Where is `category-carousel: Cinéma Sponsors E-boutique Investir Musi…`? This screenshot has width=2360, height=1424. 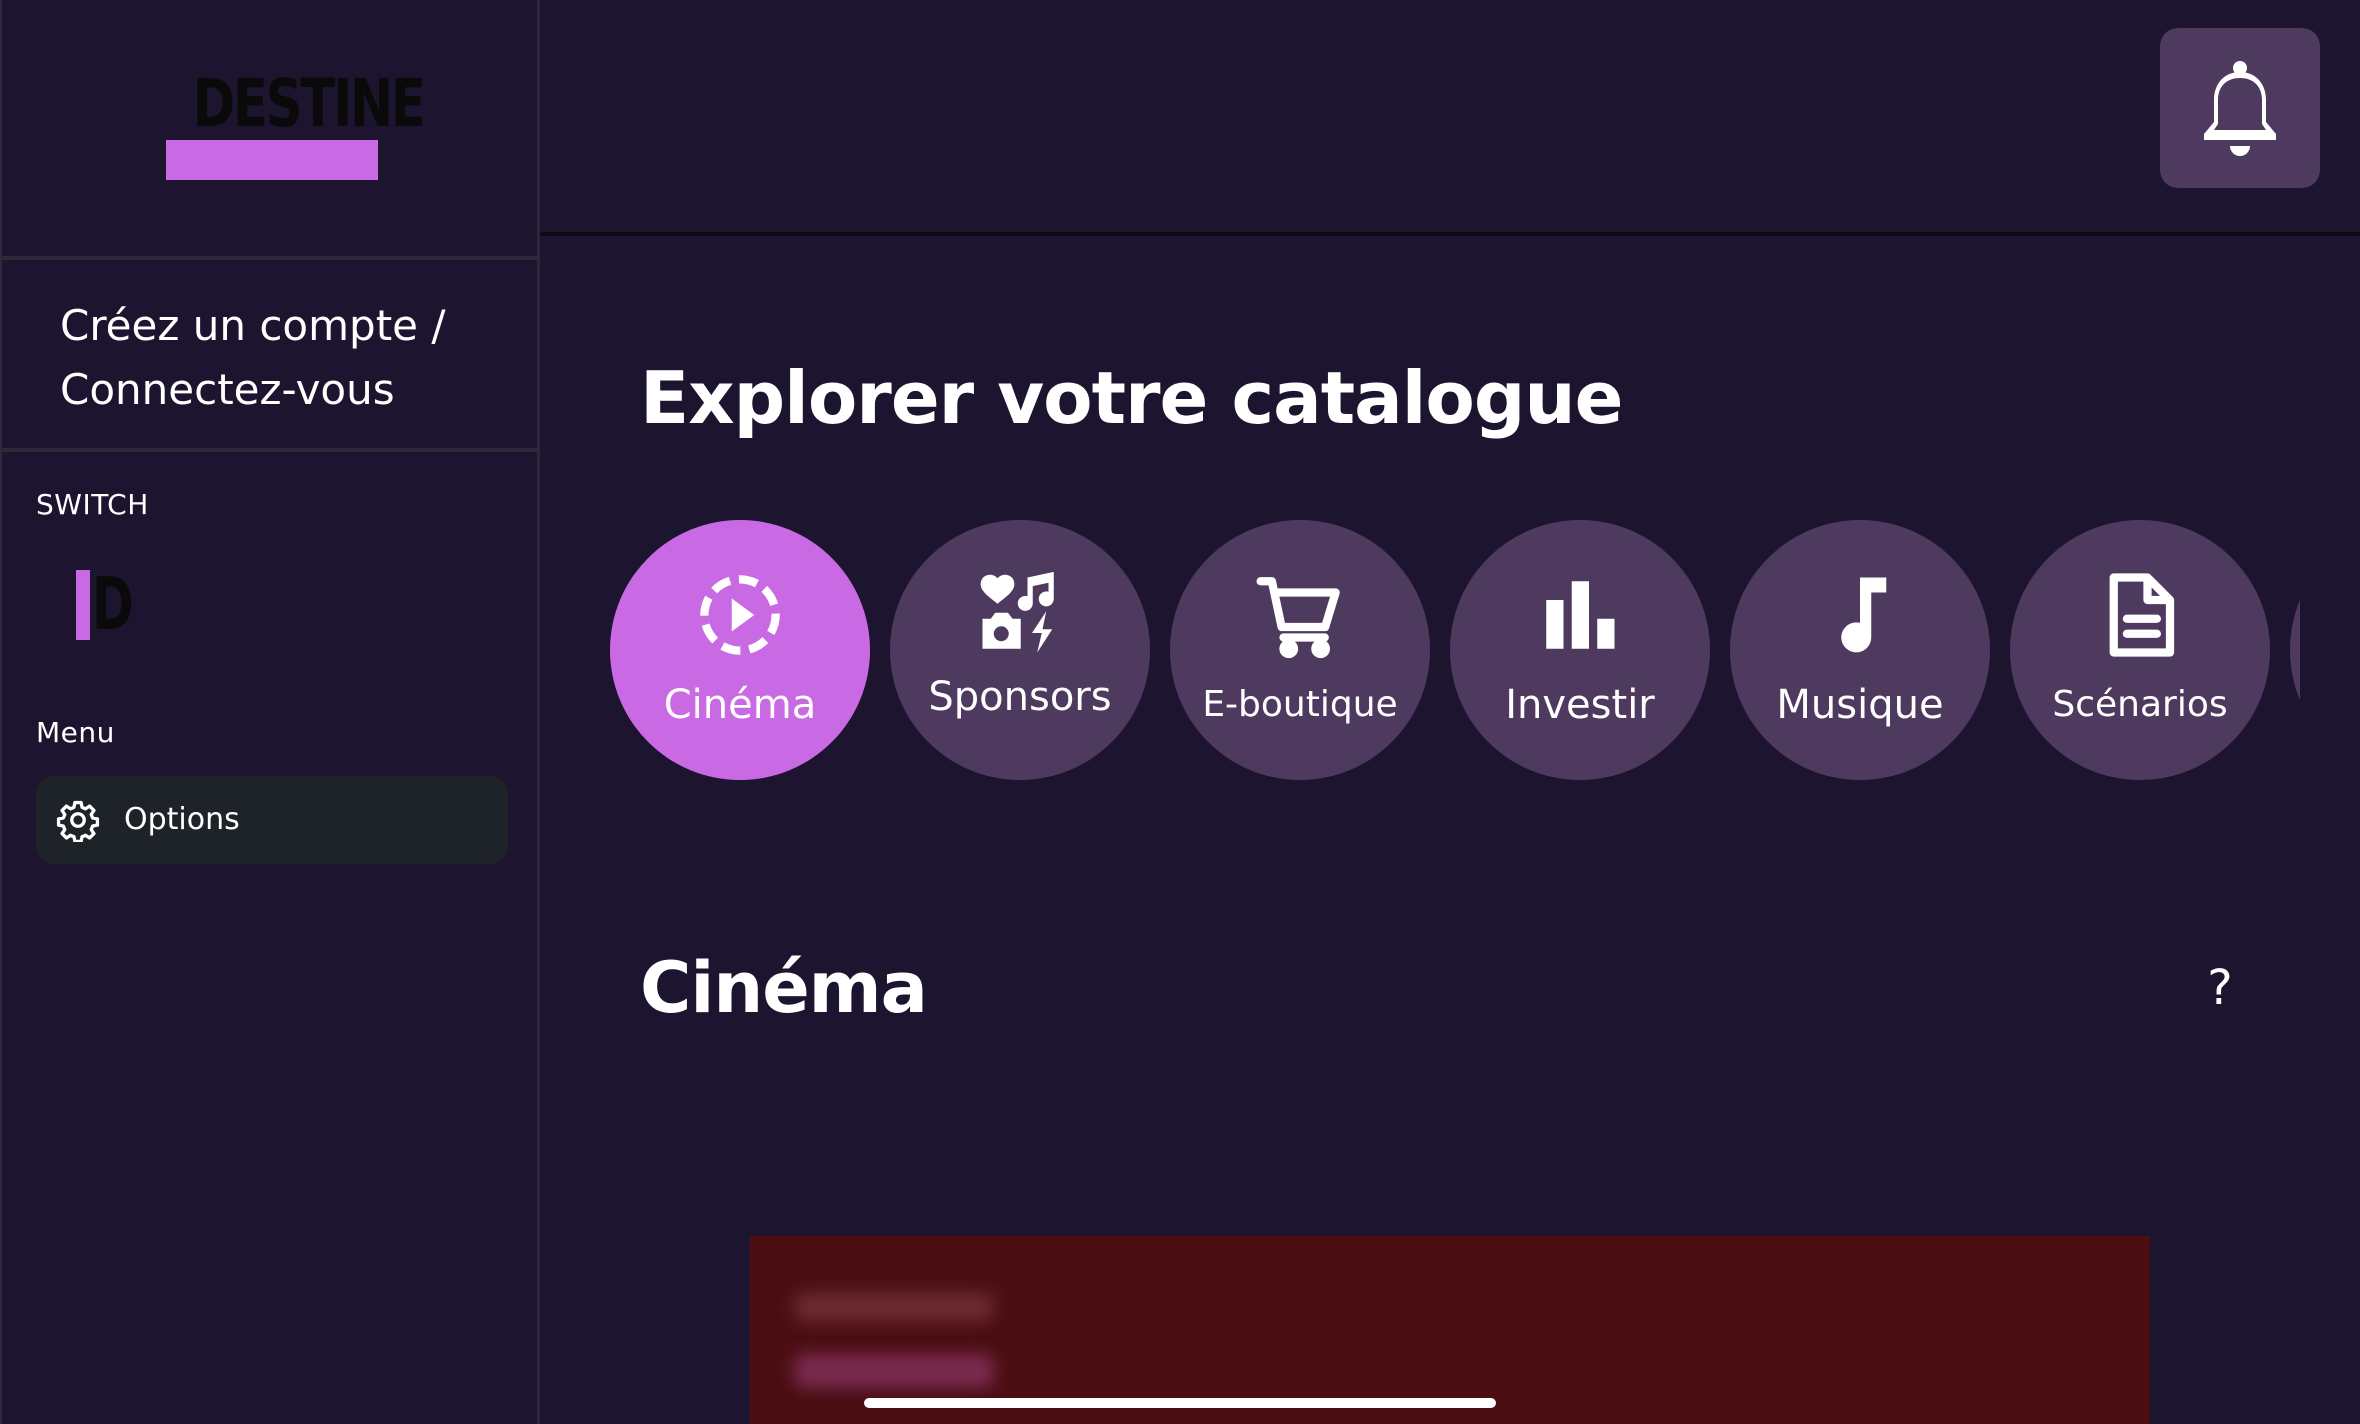 category-carousel: Cinéma Sponsors E-boutique Investir Musi… is located at coordinates (1455, 650).